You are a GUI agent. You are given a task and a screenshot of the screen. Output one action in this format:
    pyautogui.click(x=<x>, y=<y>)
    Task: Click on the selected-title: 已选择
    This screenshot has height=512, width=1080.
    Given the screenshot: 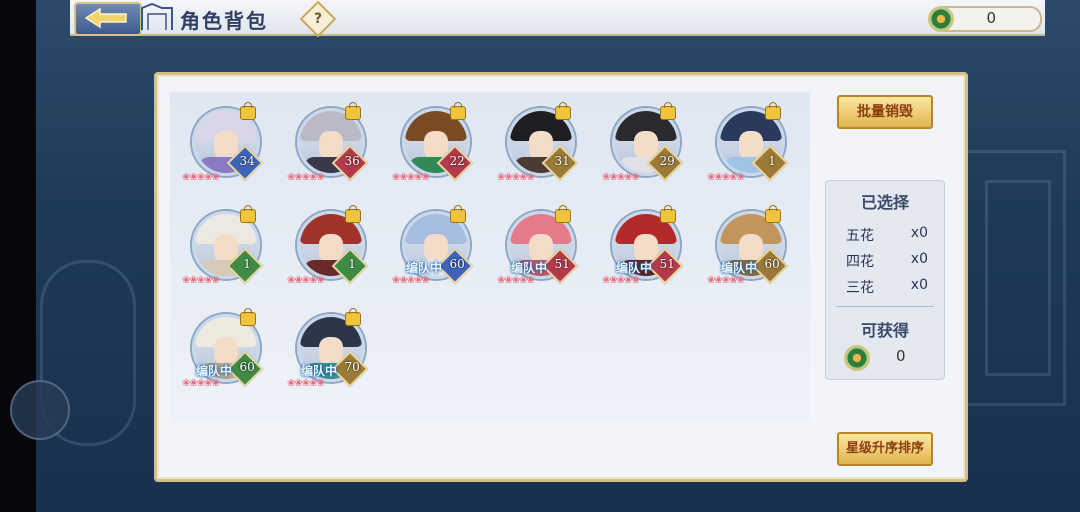 What is the action you would take?
    pyautogui.click(x=884, y=202)
    